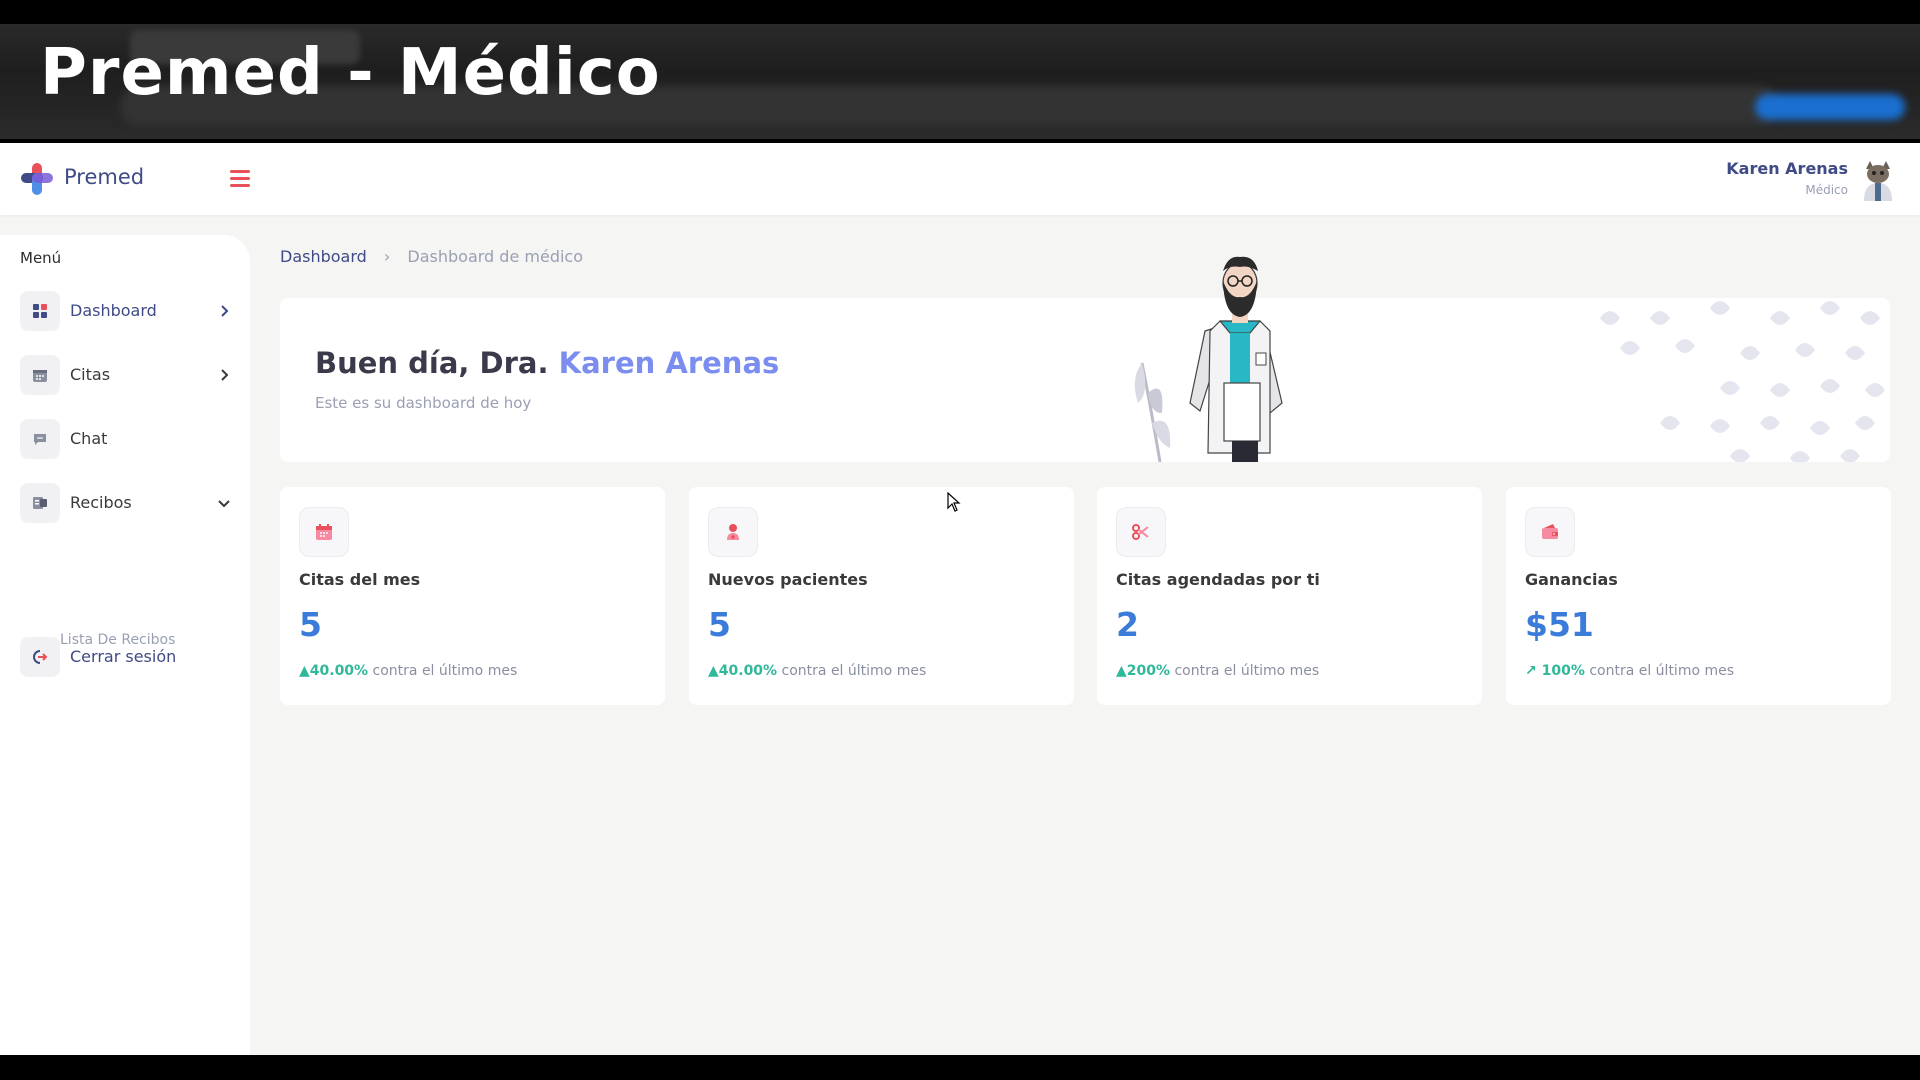 This screenshot has width=1920, height=1080. I want to click on wallet-icon, so click(1550, 532).